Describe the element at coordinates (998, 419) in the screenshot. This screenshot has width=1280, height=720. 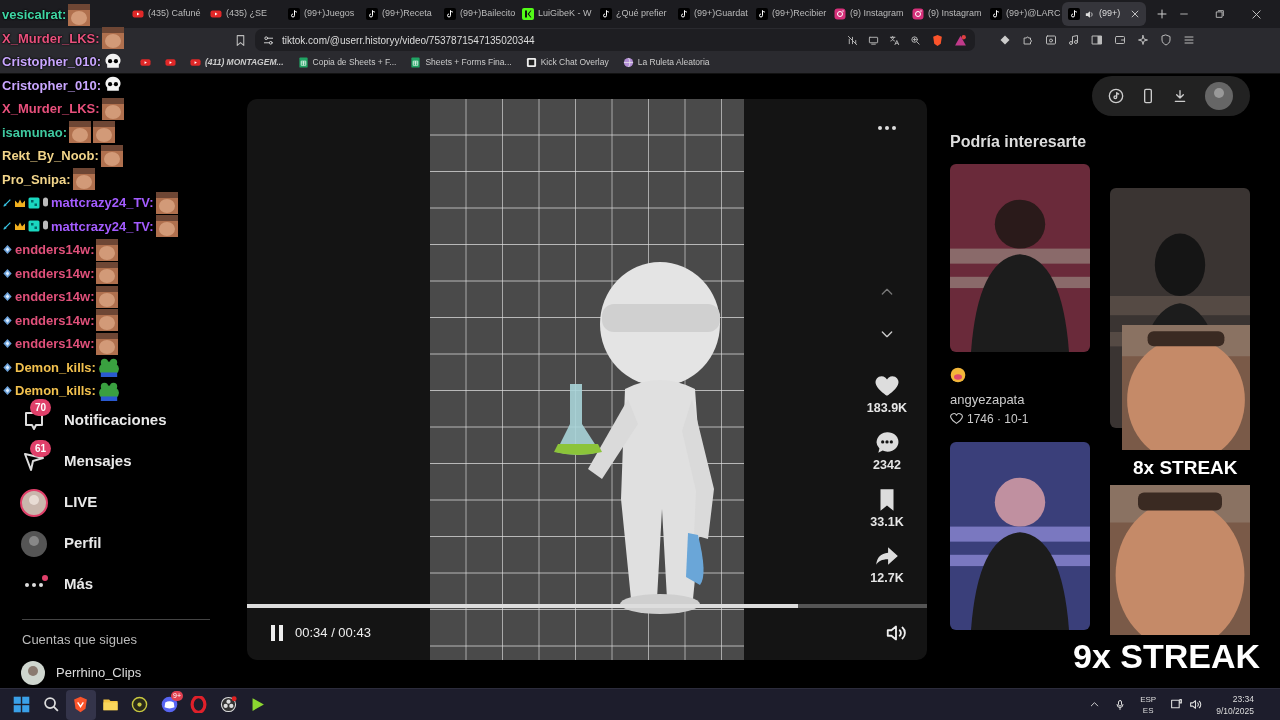
I see `stats-label: 1746 · 10-1` at that location.